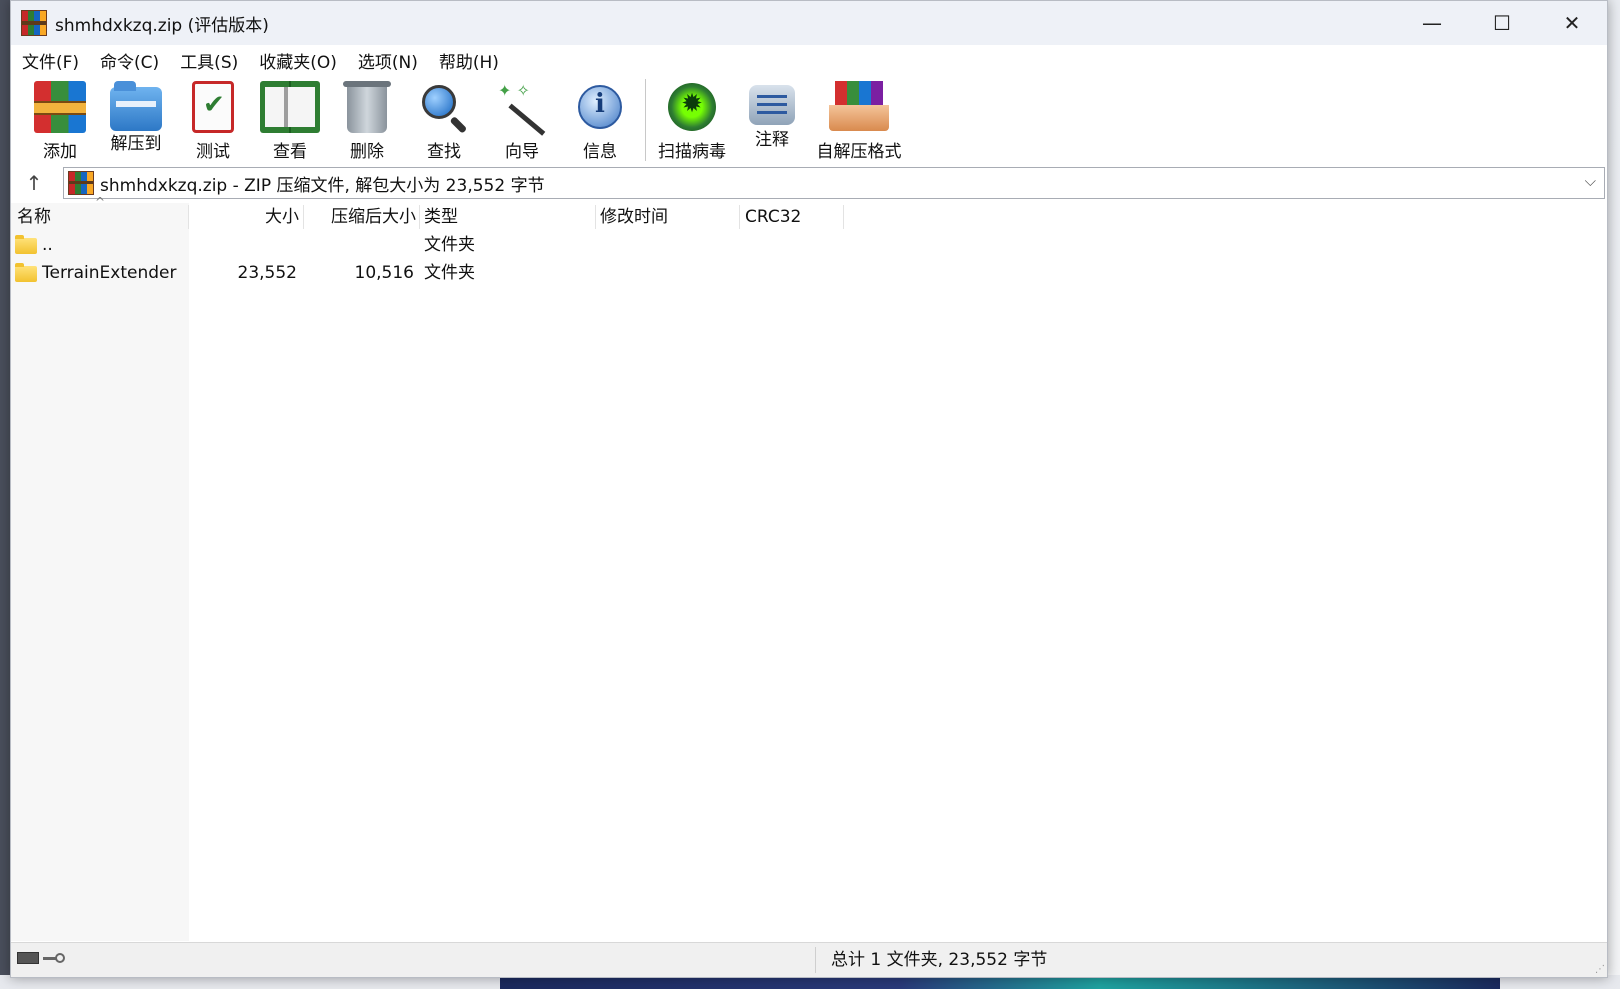 This screenshot has width=1620, height=989. Describe the element at coordinates (34, 23) in the screenshot. I see `winrar-app-icon` at that location.